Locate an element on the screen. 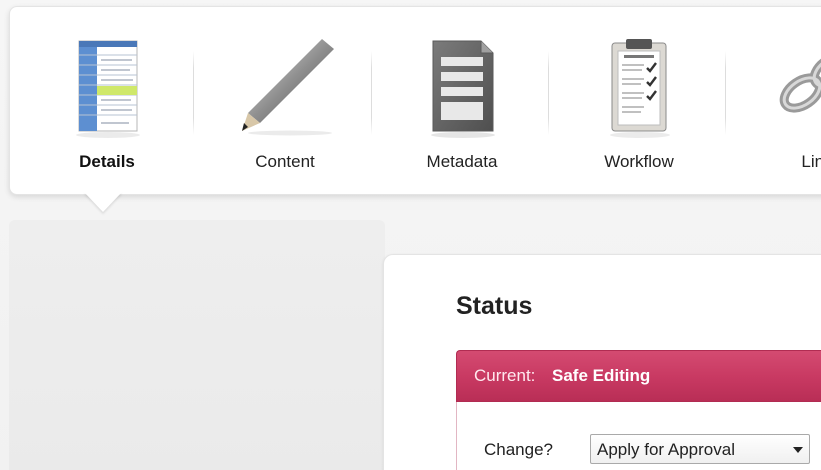 This screenshot has height=470, width=821. chain-link-icon is located at coordinates (800, 82).